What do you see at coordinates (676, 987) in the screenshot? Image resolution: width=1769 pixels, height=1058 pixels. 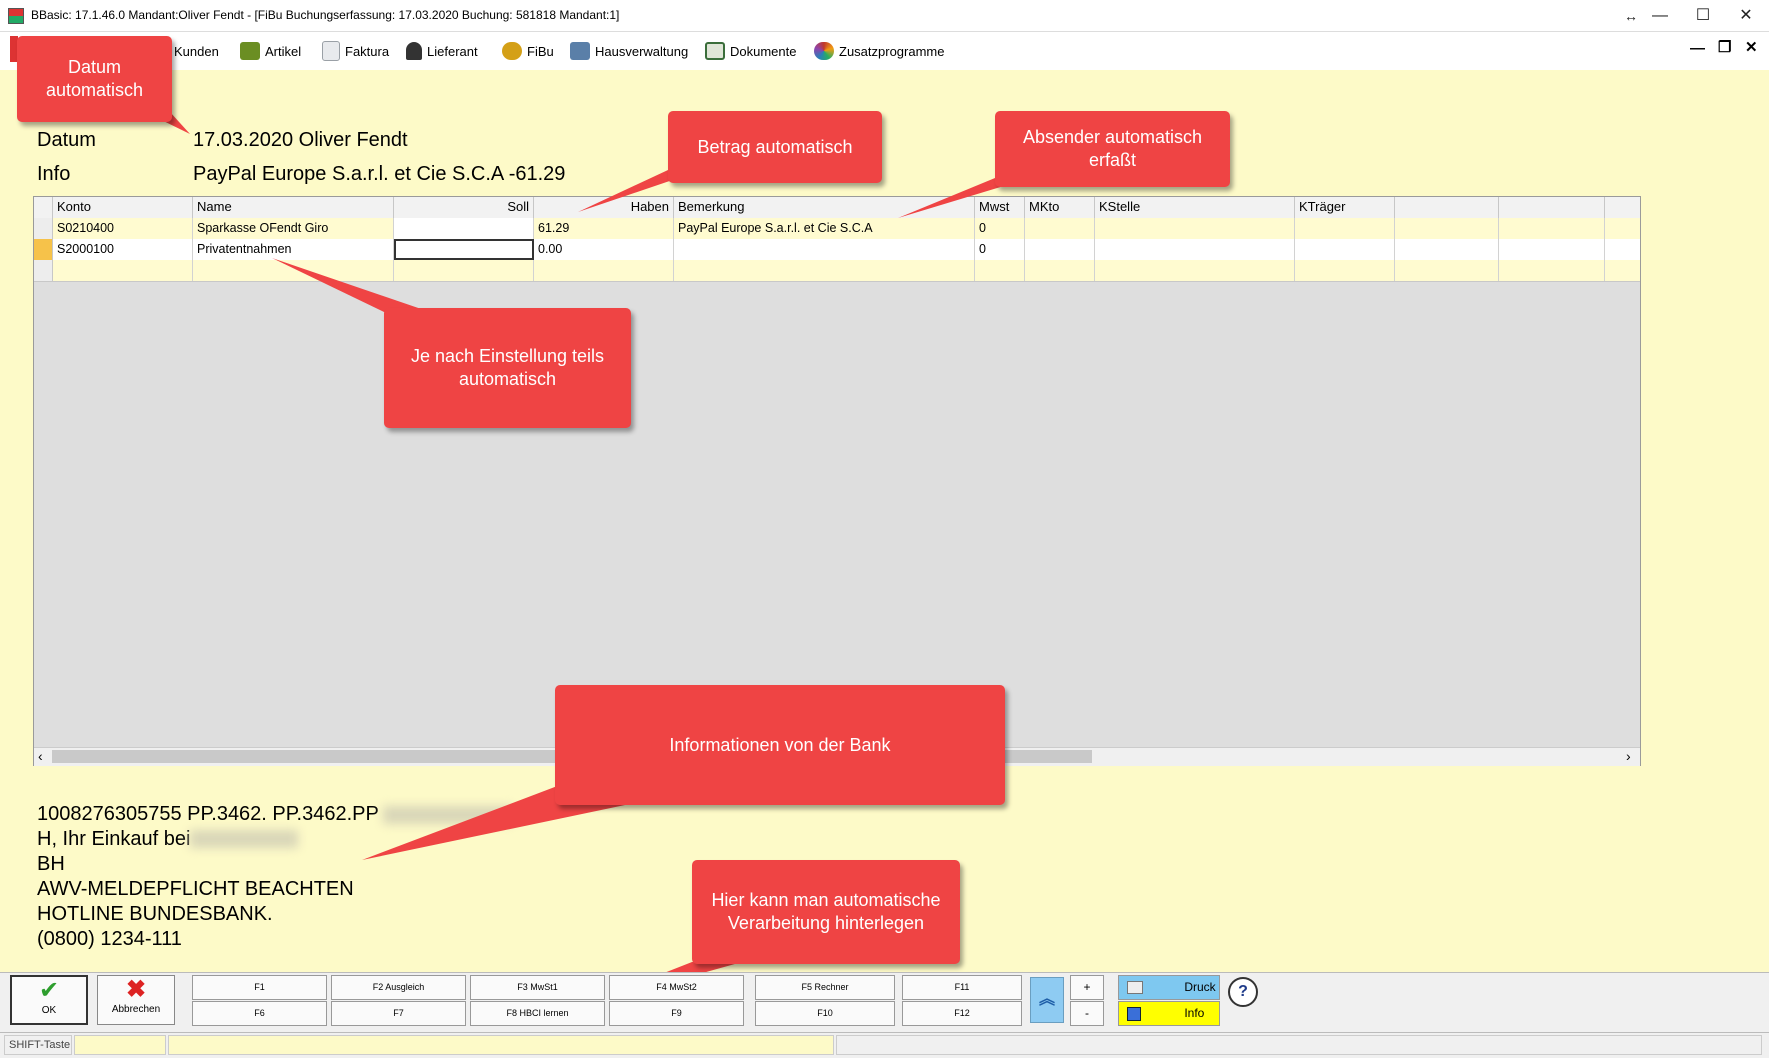 I see `f4-button: F4 MwSt2` at bounding box center [676, 987].